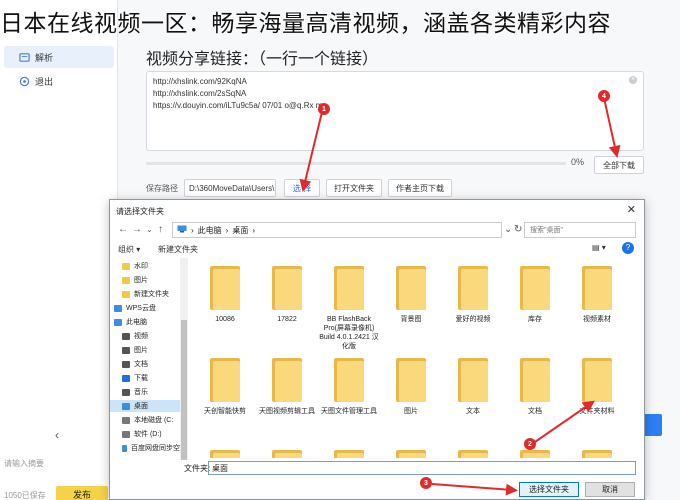 The height and width of the screenshot is (500, 680). I want to click on filename-input: 桌面, so click(422, 468).